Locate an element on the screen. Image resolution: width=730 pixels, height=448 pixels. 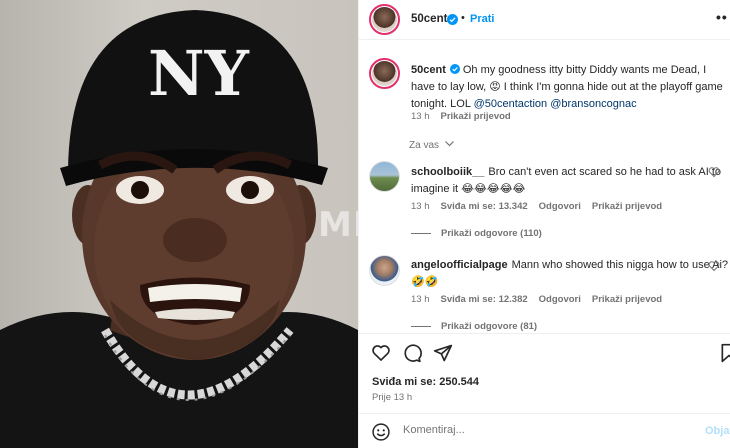
mention-link: @bransoncognac is located at coordinates (593, 104).